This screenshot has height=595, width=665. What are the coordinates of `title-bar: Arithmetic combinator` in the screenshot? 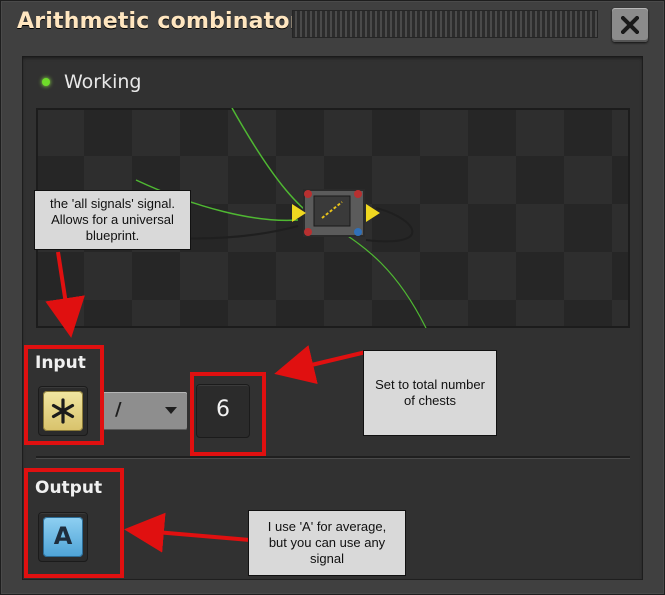 It's located at (332, 25).